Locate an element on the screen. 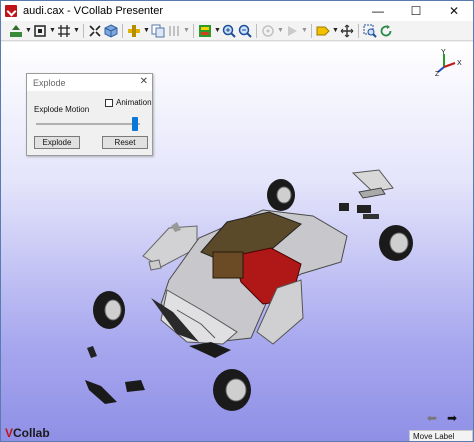  vcollab-logo: VCollab is located at coordinates (27, 433).